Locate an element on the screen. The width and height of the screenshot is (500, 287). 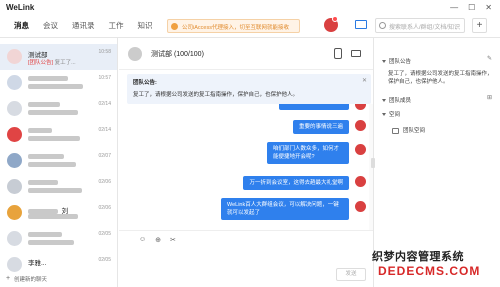
chat-header: 测试部 (100/100) is located at coordinates (246, 54).